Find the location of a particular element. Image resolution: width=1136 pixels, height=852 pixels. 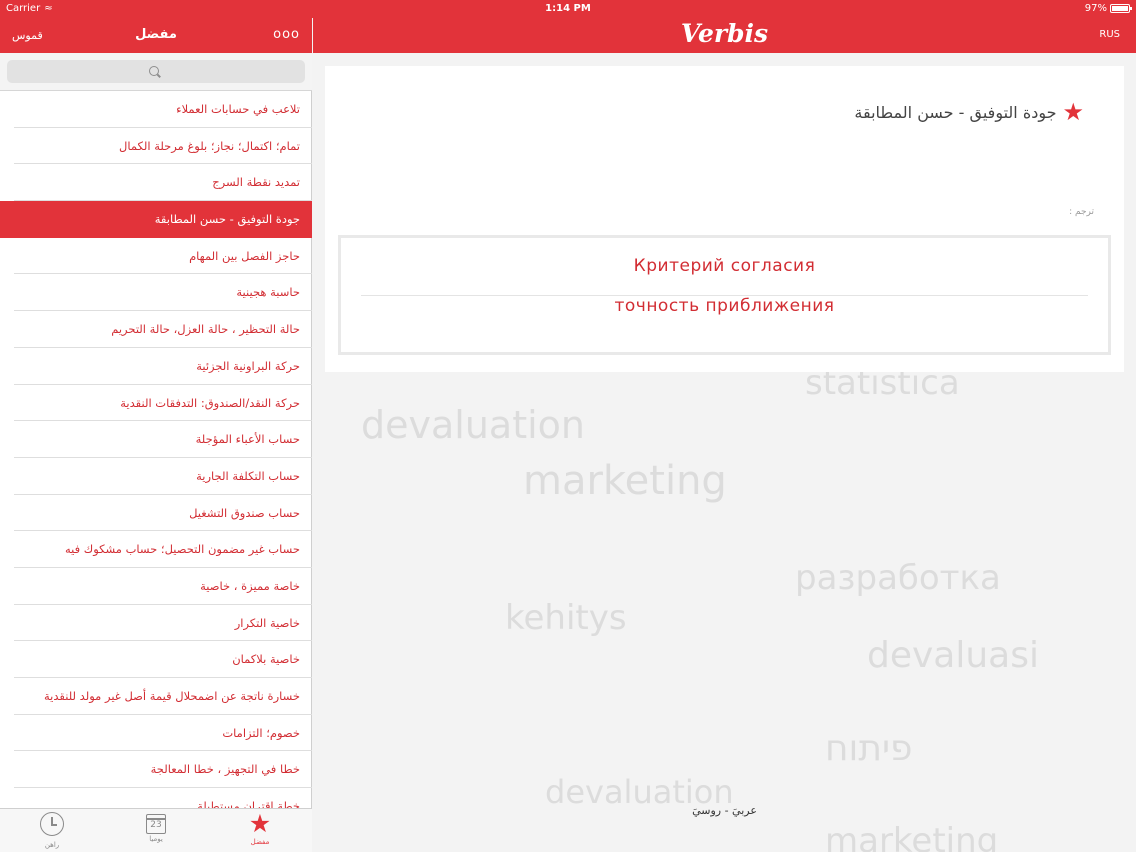

translate-label: ترجم : is located at coordinates (1081, 212).